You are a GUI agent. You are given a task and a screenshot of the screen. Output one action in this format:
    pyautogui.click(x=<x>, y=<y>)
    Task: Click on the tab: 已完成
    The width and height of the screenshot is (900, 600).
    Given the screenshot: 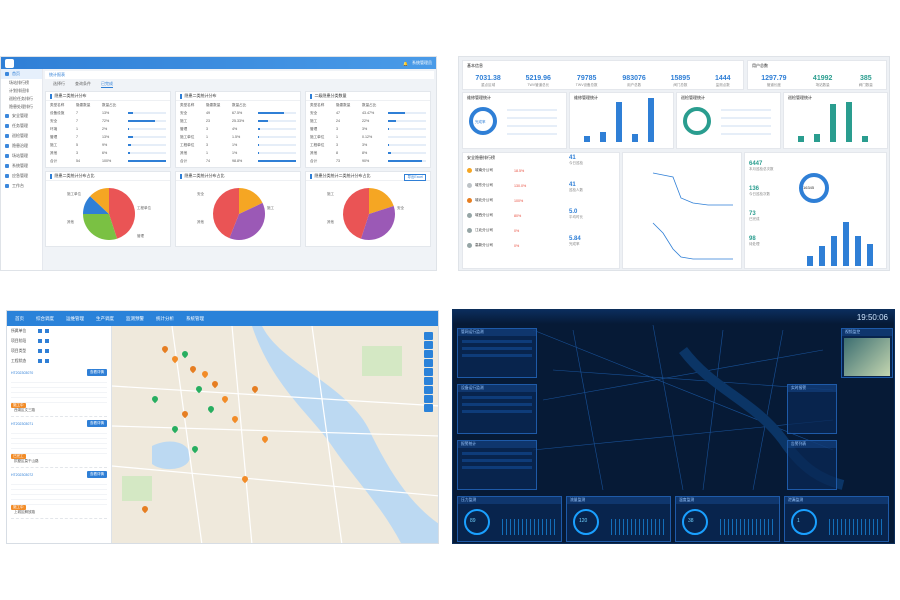 What is the action you would take?
    pyautogui.click(x=107, y=84)
    